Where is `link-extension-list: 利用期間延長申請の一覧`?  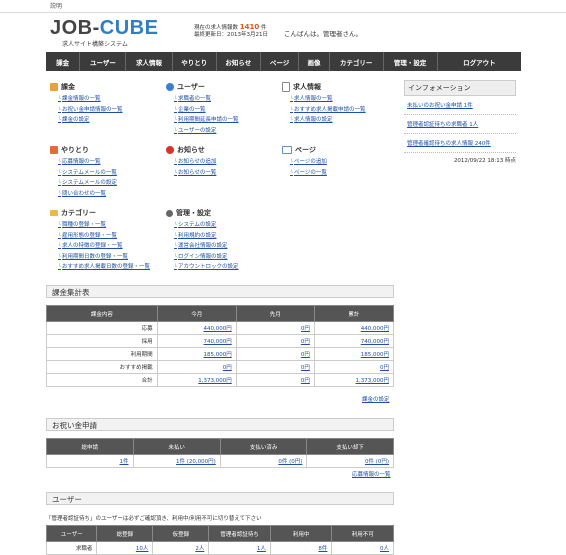 link-extension-list: 利用期間延長申請の一覧 is located at coordinates (206, 120).